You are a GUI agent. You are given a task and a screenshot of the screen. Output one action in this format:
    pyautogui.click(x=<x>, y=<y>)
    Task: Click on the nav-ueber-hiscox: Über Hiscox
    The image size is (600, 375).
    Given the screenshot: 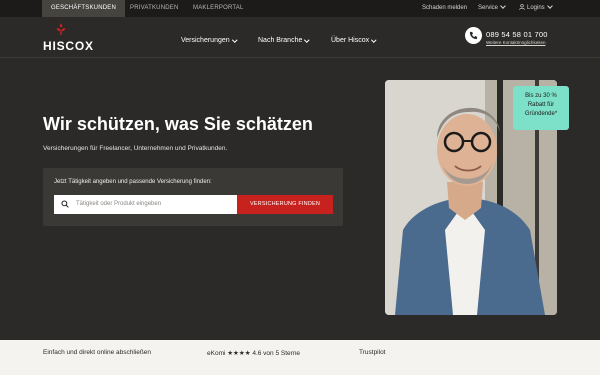 What is the action you would take?
    pyautogui.click(x=354, y=40)
    